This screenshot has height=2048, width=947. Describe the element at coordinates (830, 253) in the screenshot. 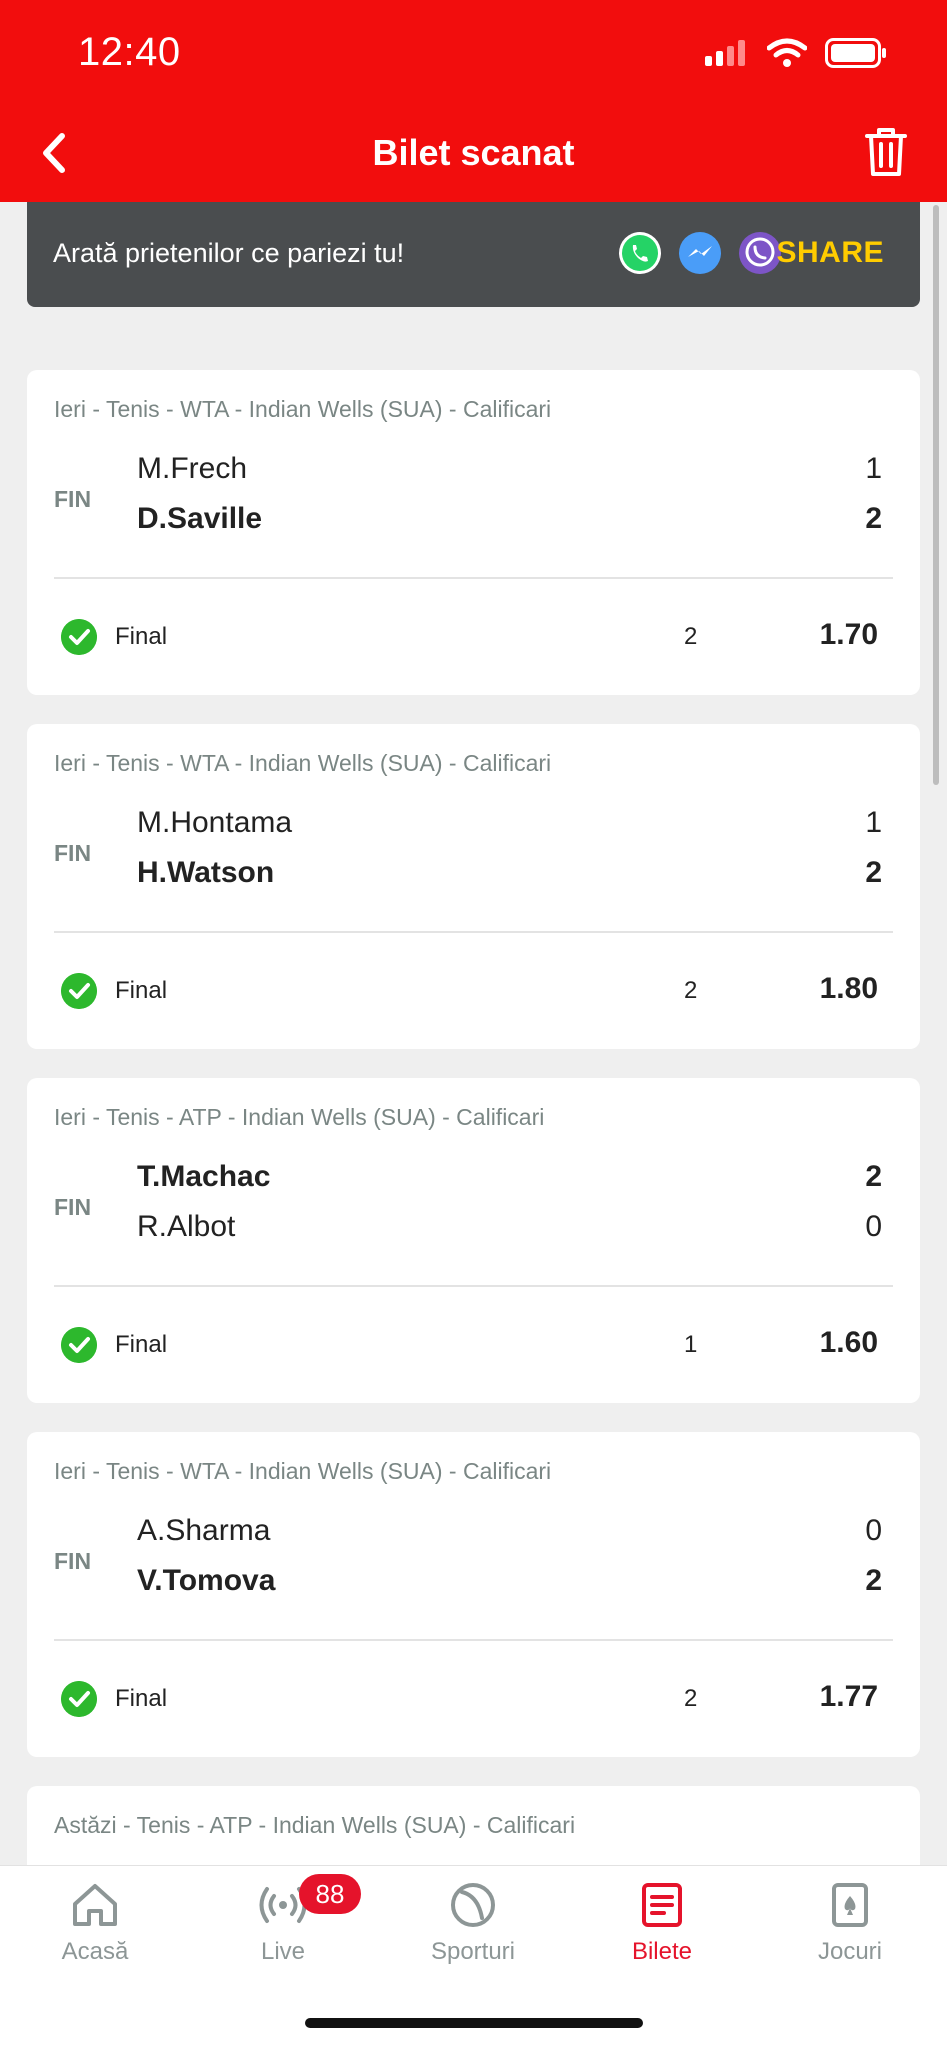

I see `share-button: SHARE` at that location.